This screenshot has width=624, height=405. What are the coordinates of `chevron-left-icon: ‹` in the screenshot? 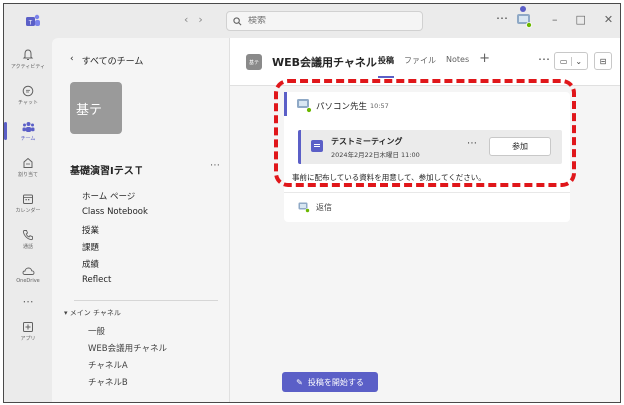 It's located at (72, 59).